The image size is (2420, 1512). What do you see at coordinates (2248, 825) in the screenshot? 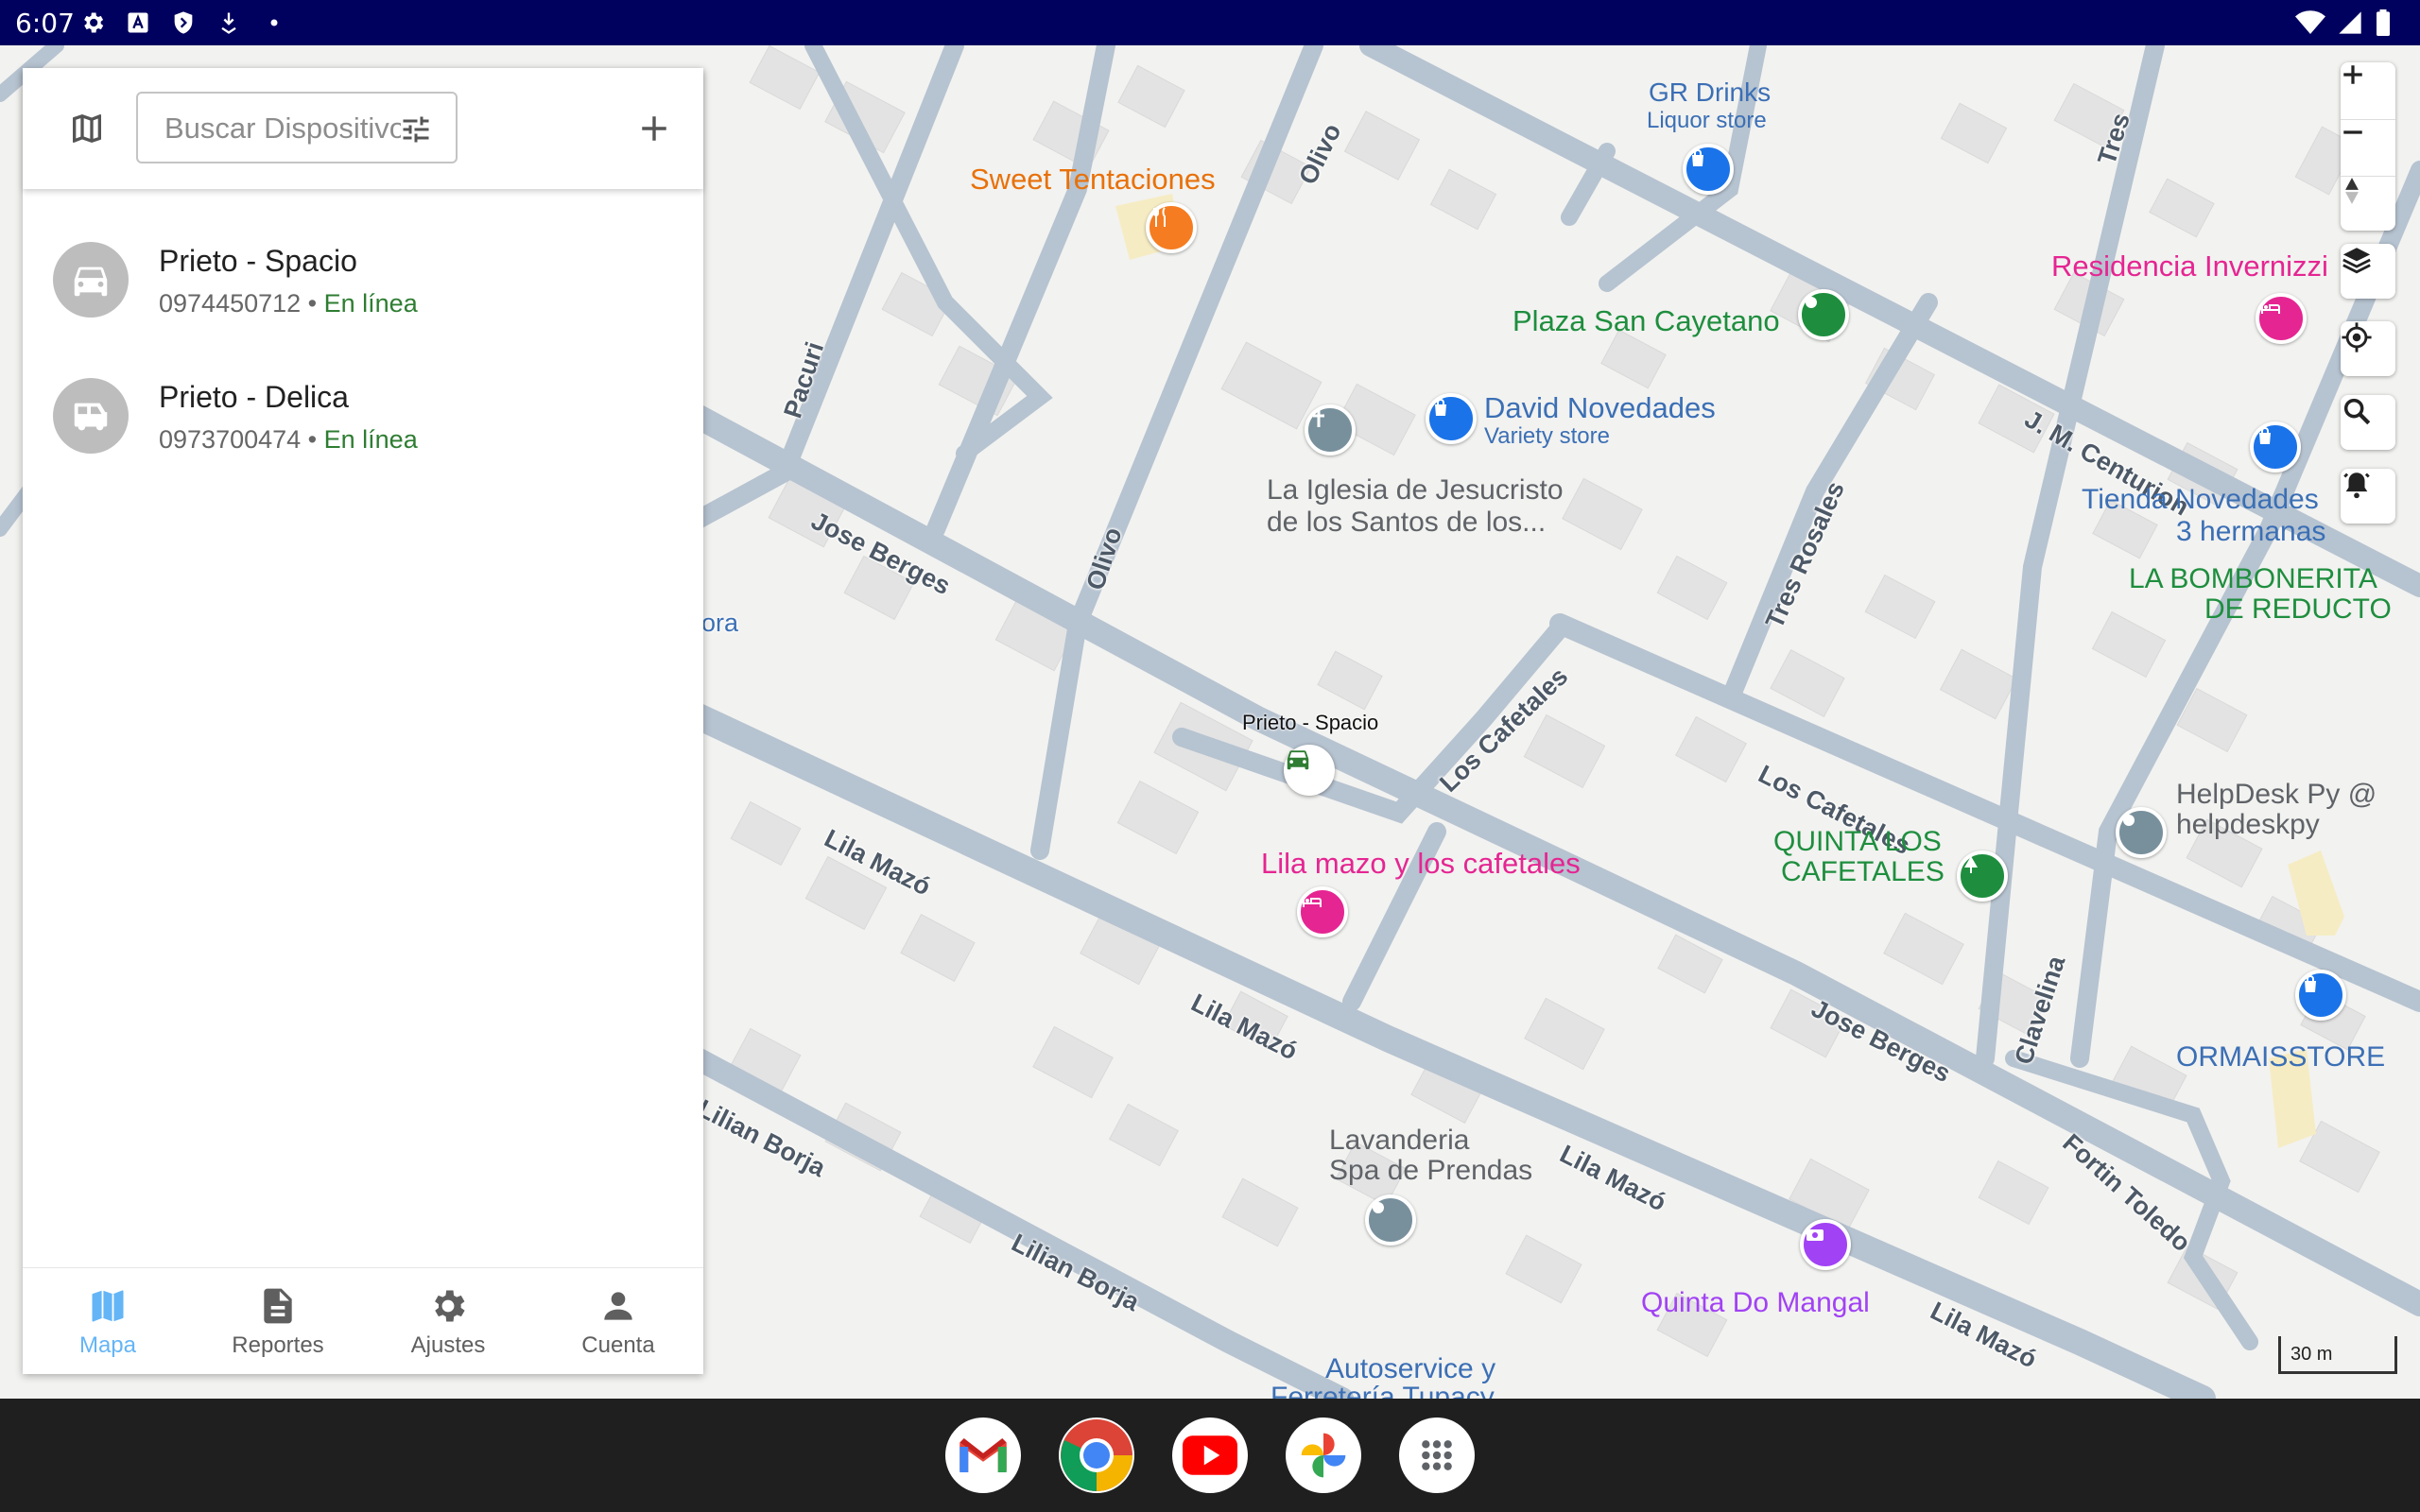
I see `place-name: helpdeskpy` at bounding box center [2248, 825].